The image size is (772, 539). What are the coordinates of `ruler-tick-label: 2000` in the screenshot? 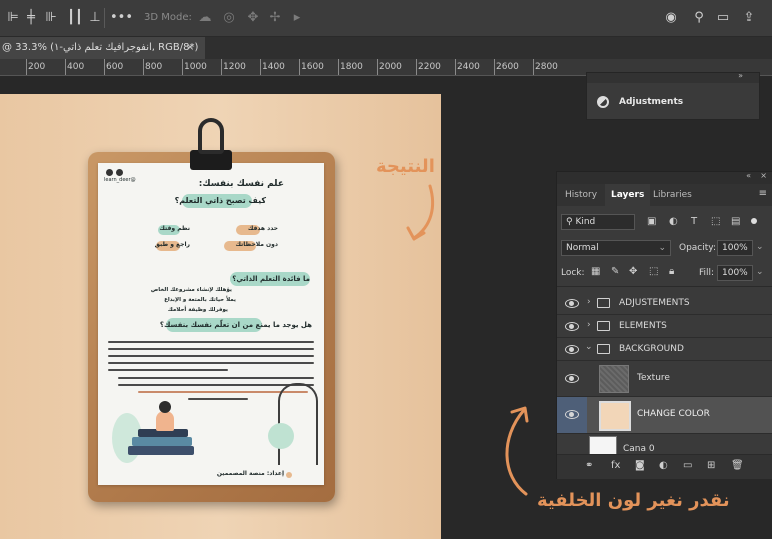 It's located at (390, 67).